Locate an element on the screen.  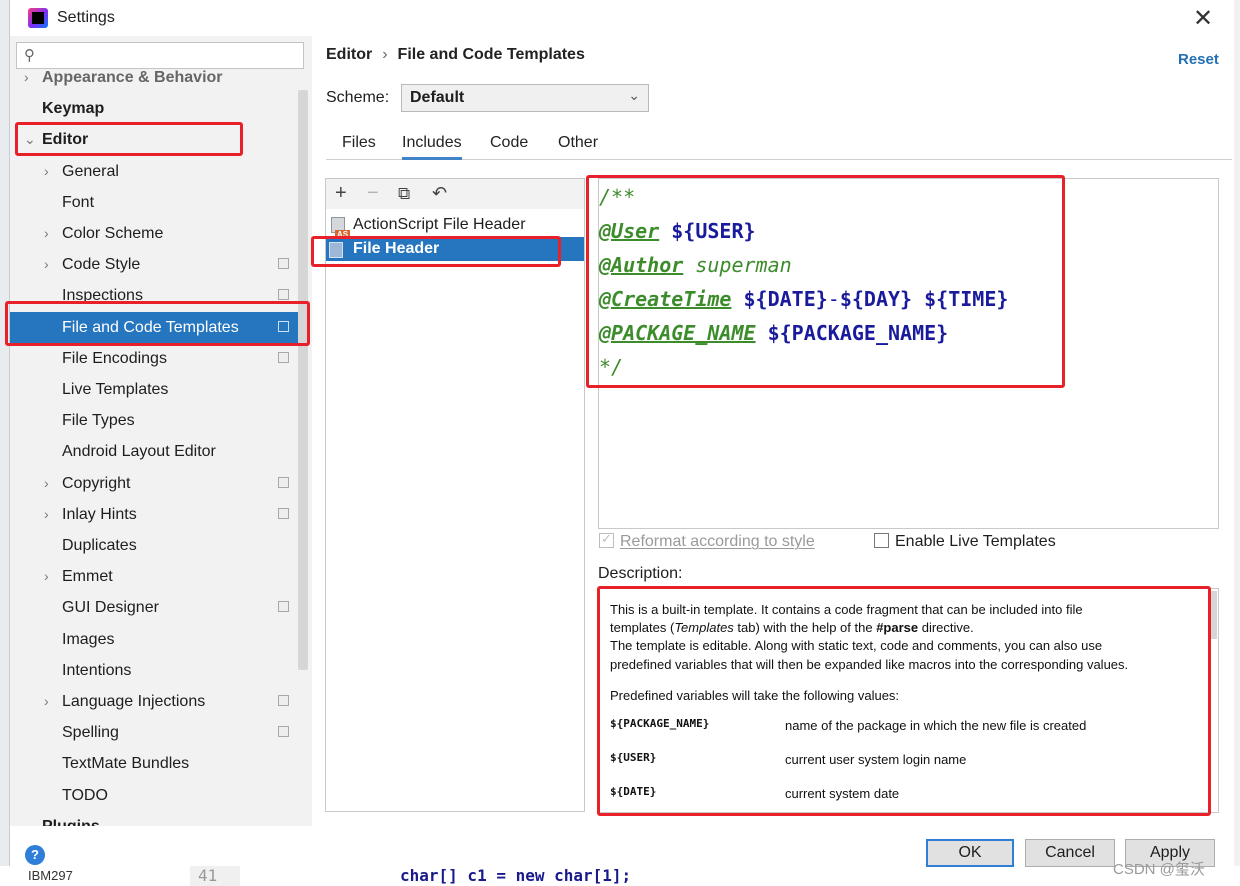
ok-button: OK is located at coordinates (970, 853).